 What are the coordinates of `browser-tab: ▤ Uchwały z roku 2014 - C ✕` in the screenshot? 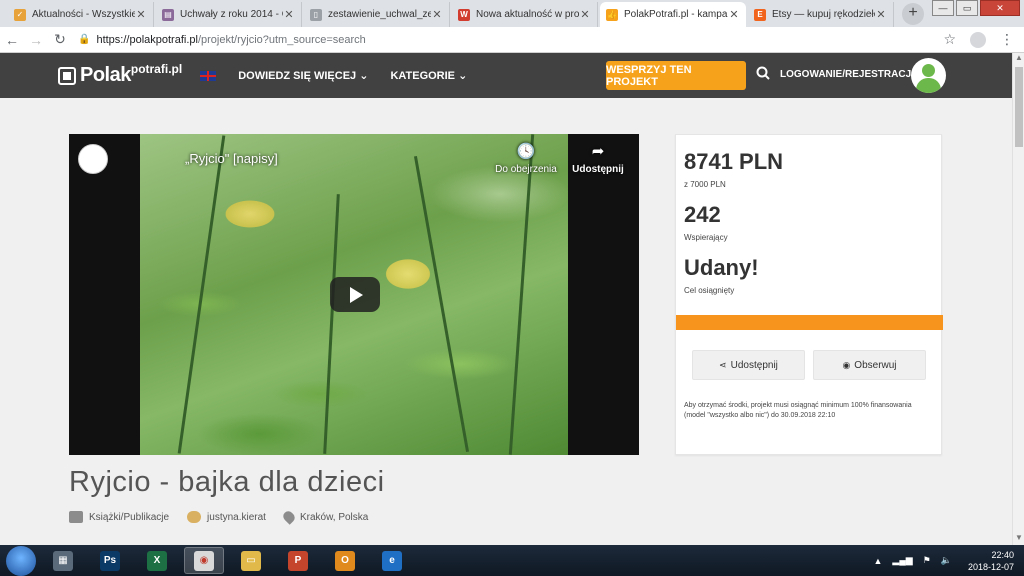 It's located at (229, 14).